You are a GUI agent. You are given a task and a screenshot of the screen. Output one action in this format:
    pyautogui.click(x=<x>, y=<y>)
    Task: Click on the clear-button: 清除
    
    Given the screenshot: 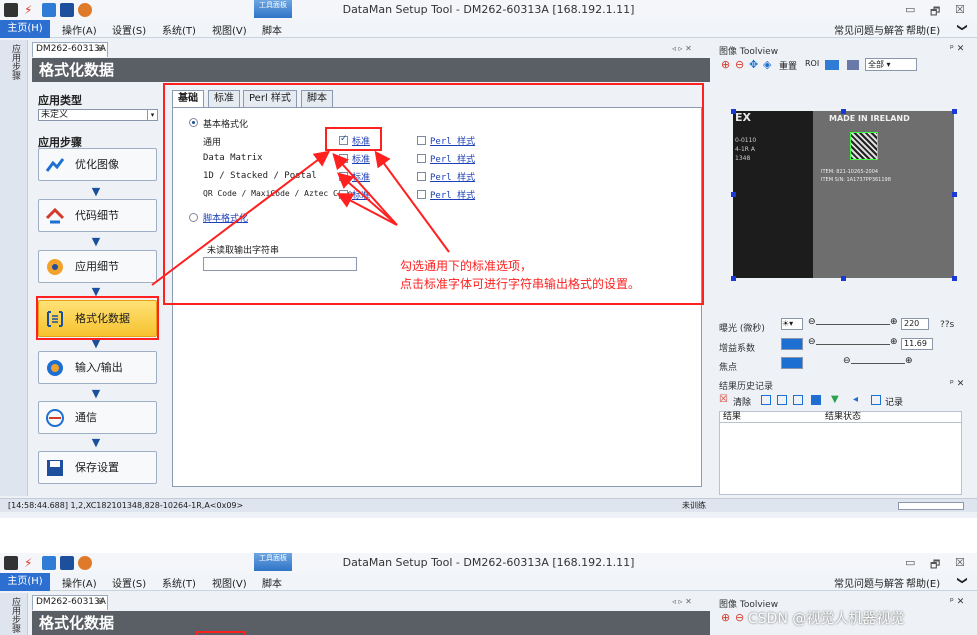 What is the action you would take?
    pyautogui.click(x=742, y=401)
    